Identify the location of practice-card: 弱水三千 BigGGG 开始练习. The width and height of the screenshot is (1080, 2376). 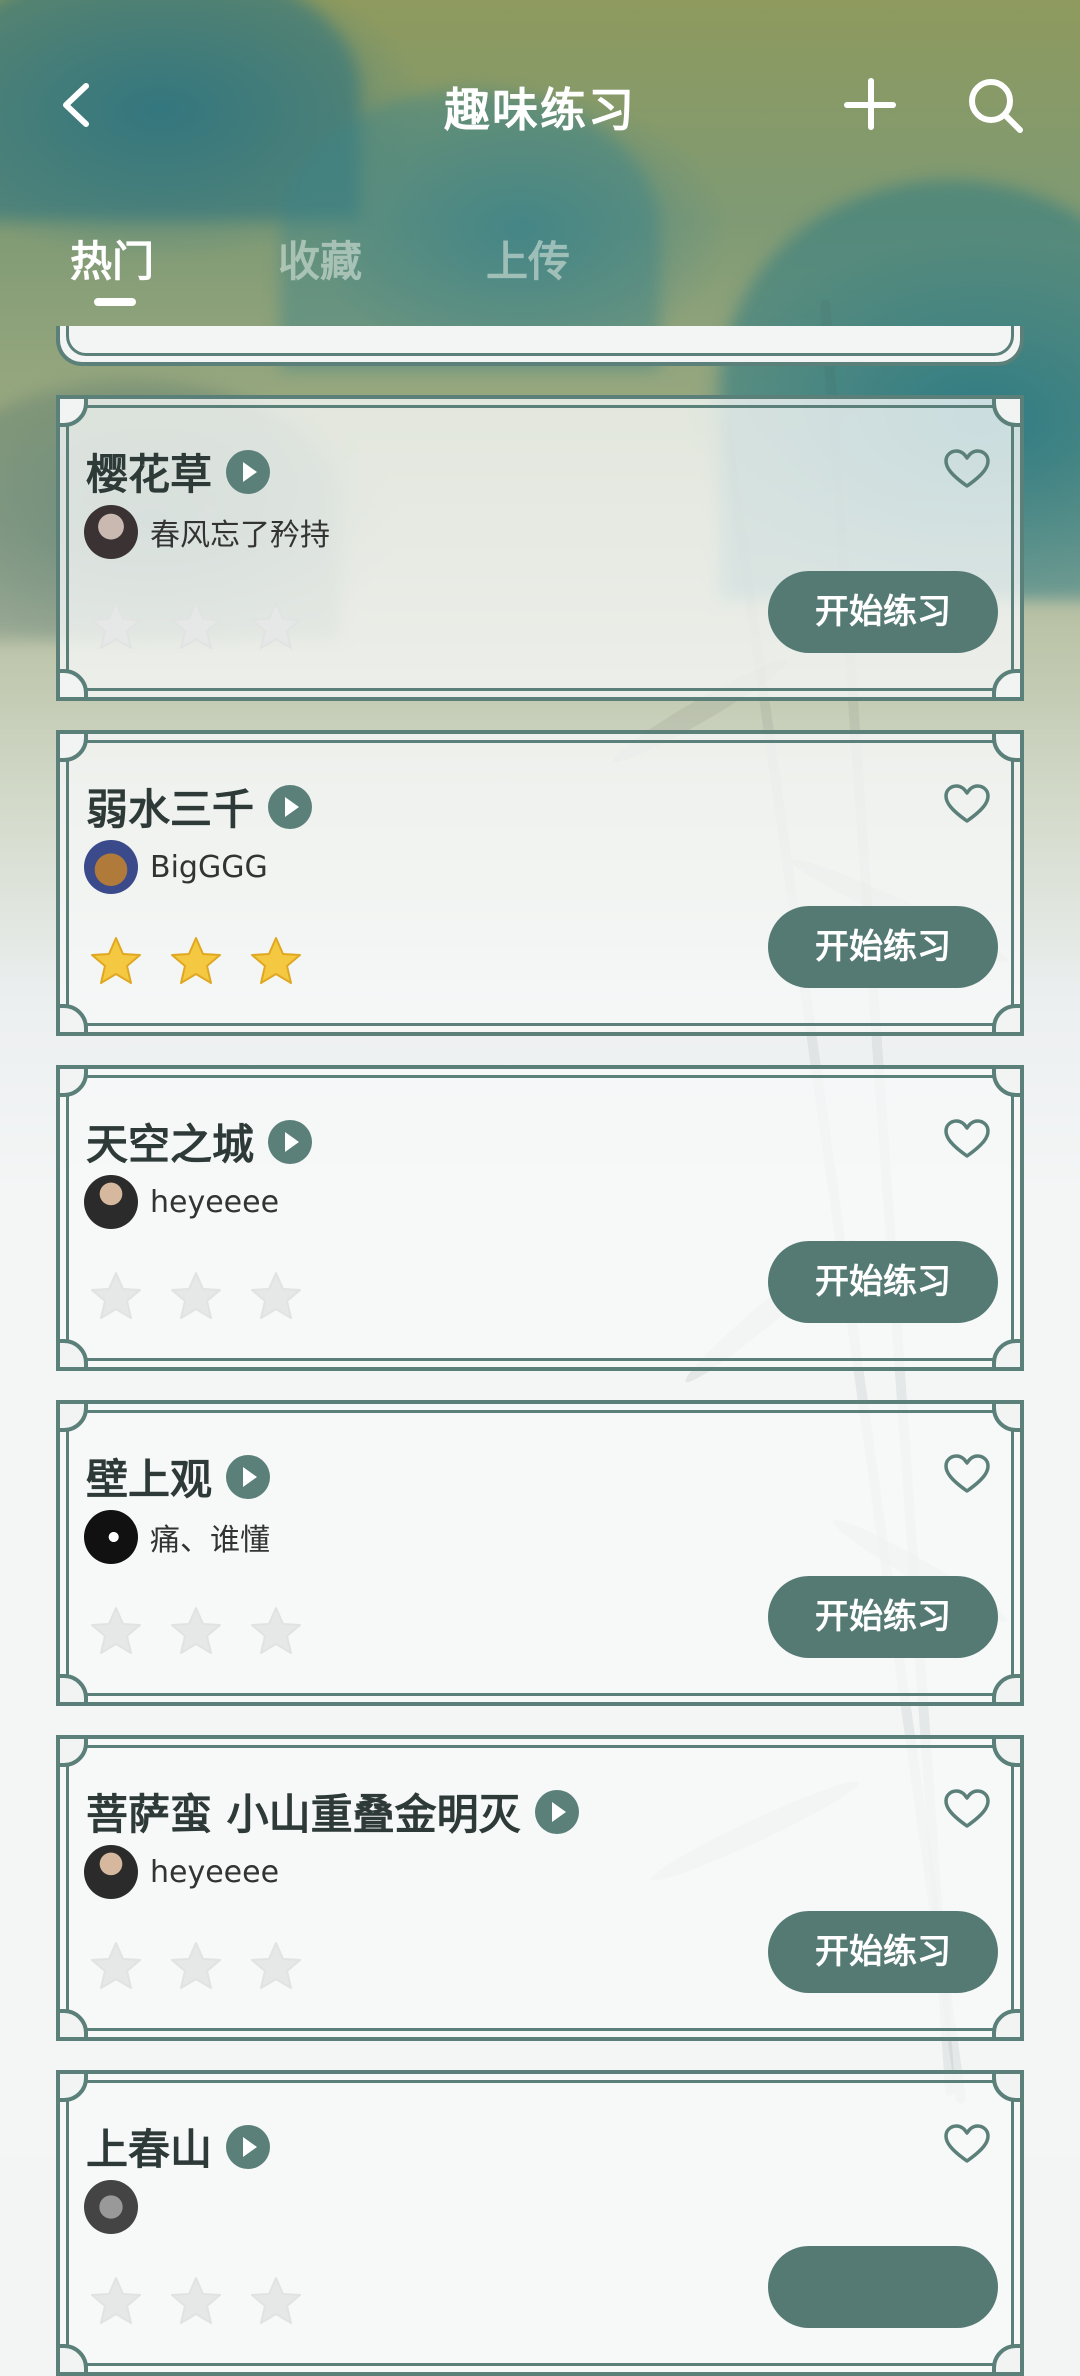
(540, 883).